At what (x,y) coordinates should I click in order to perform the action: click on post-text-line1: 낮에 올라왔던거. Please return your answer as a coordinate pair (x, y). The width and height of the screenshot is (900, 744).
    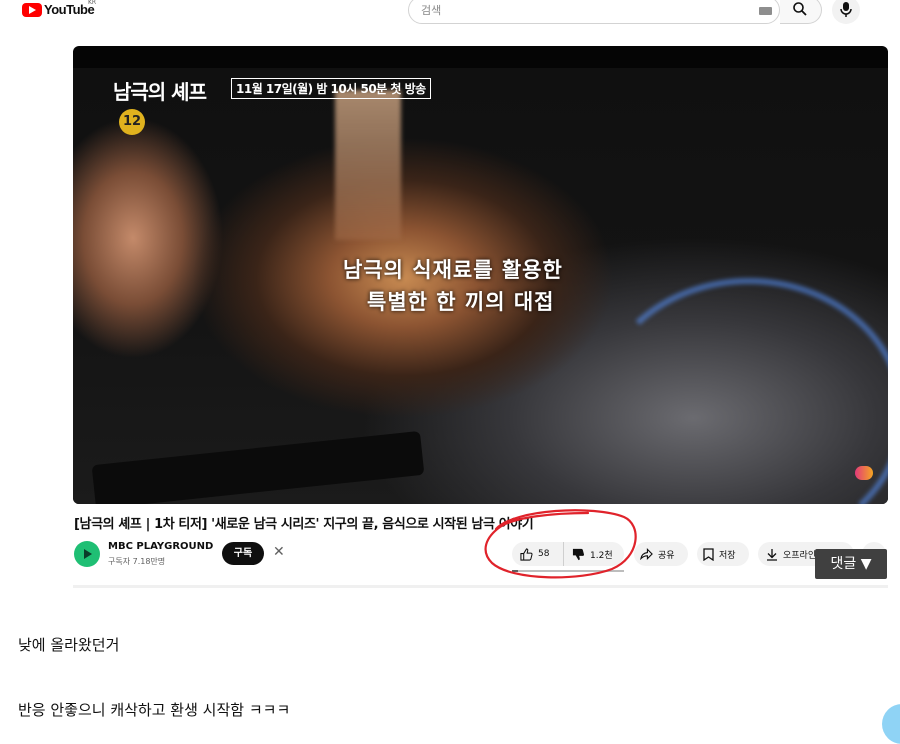
    Looking at the image, I should click on (69, 645).